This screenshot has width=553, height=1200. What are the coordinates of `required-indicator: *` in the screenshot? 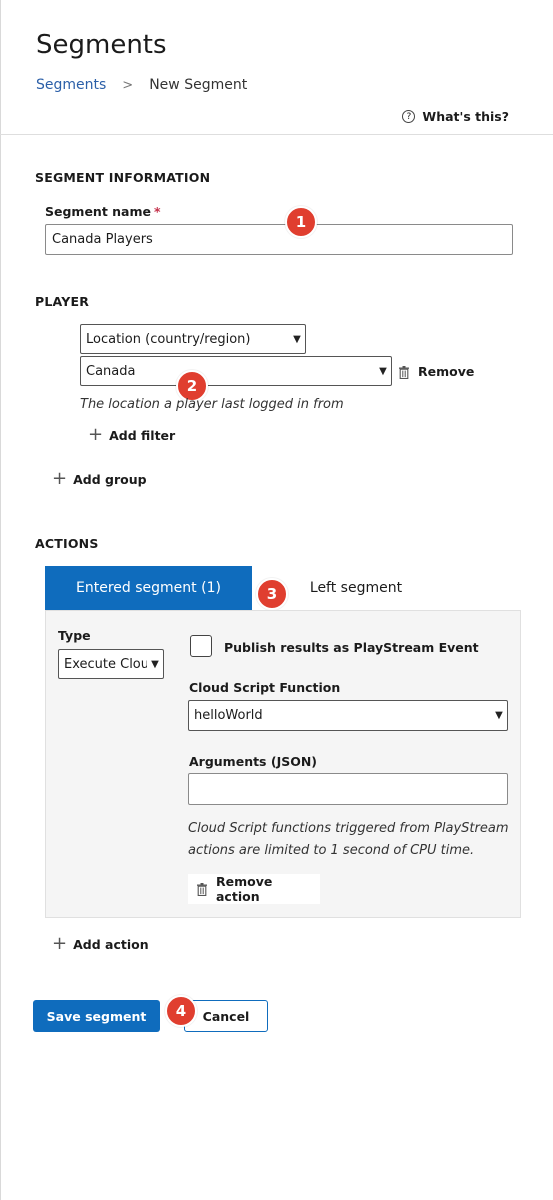 It's located at (157, 211).